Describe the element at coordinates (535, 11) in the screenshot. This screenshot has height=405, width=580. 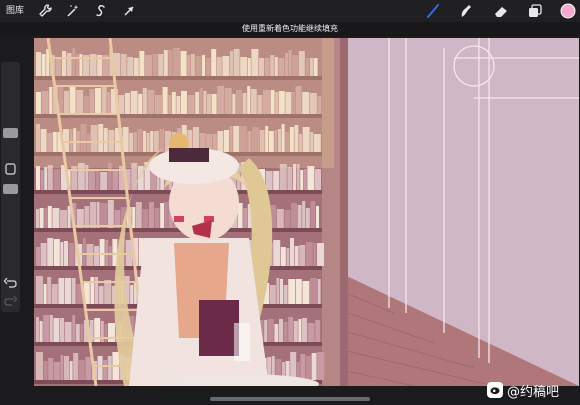
I see `layers-icon` at that location.